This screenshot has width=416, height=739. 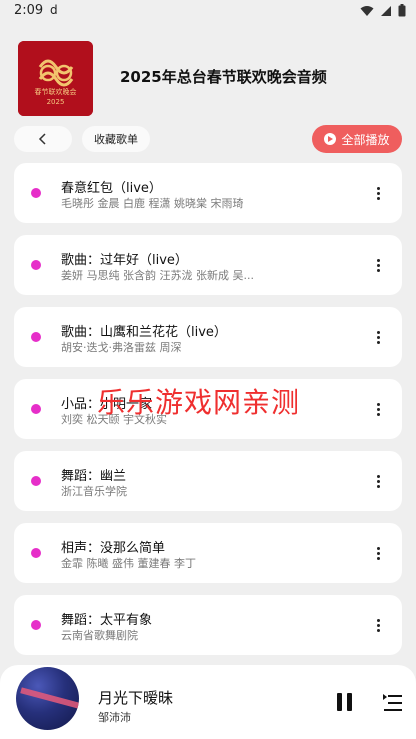 I want to click on back-button, so click(x=43, y=139).